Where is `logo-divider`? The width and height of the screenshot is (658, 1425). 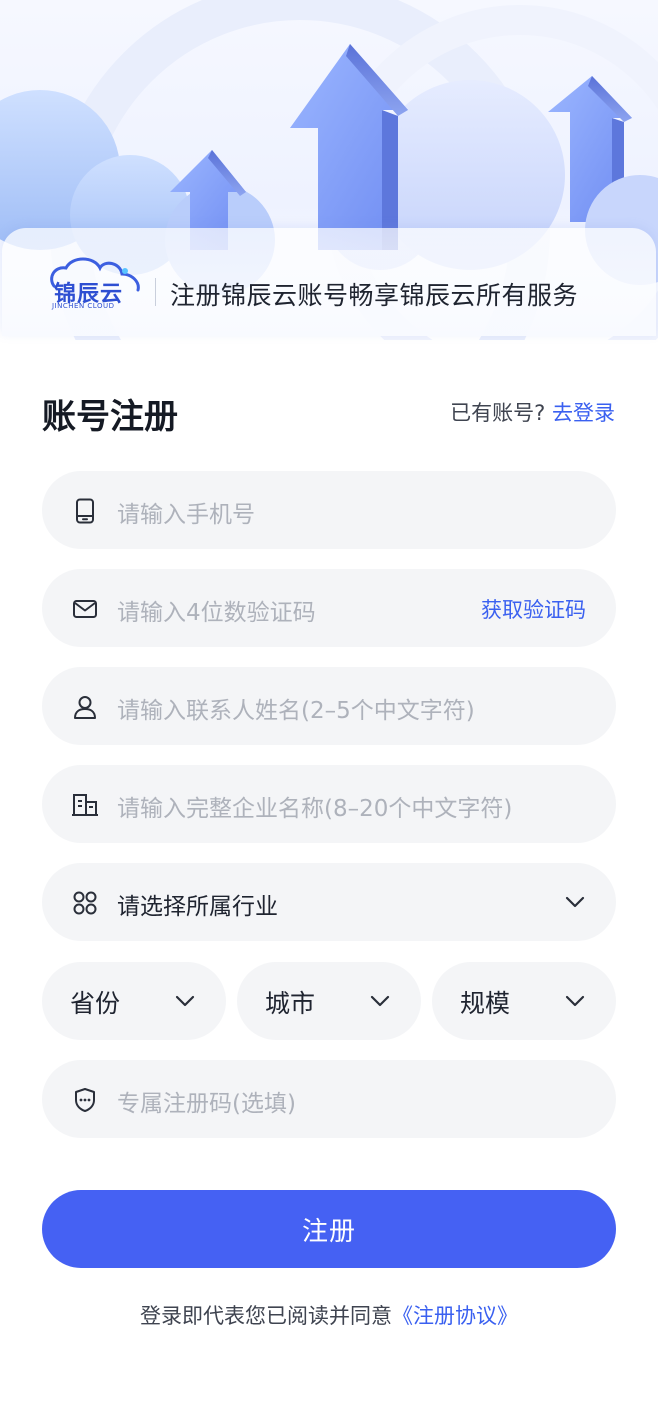 logo-divider is located at coordinates (155, 292).